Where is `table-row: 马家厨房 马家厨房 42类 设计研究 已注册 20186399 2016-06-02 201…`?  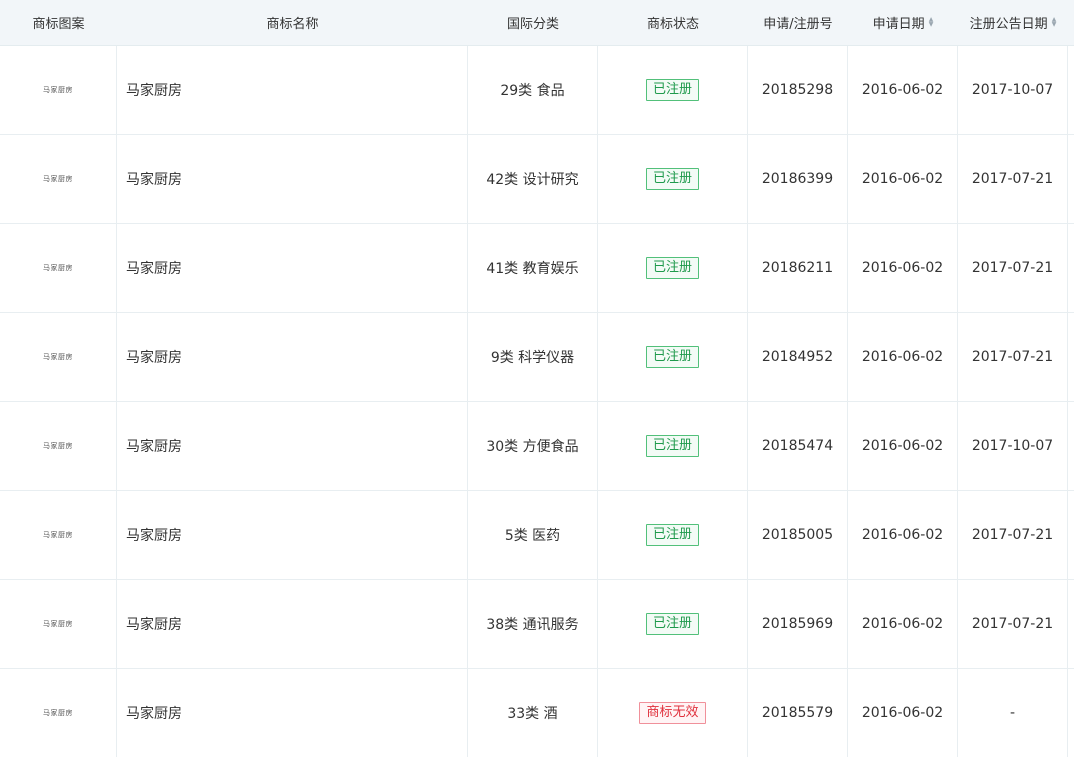
table-row: 马家厨房 马家厨房 42类 设计研究 已注册 20186399 2016-06-02 201… is located at coordinates (537, 179).